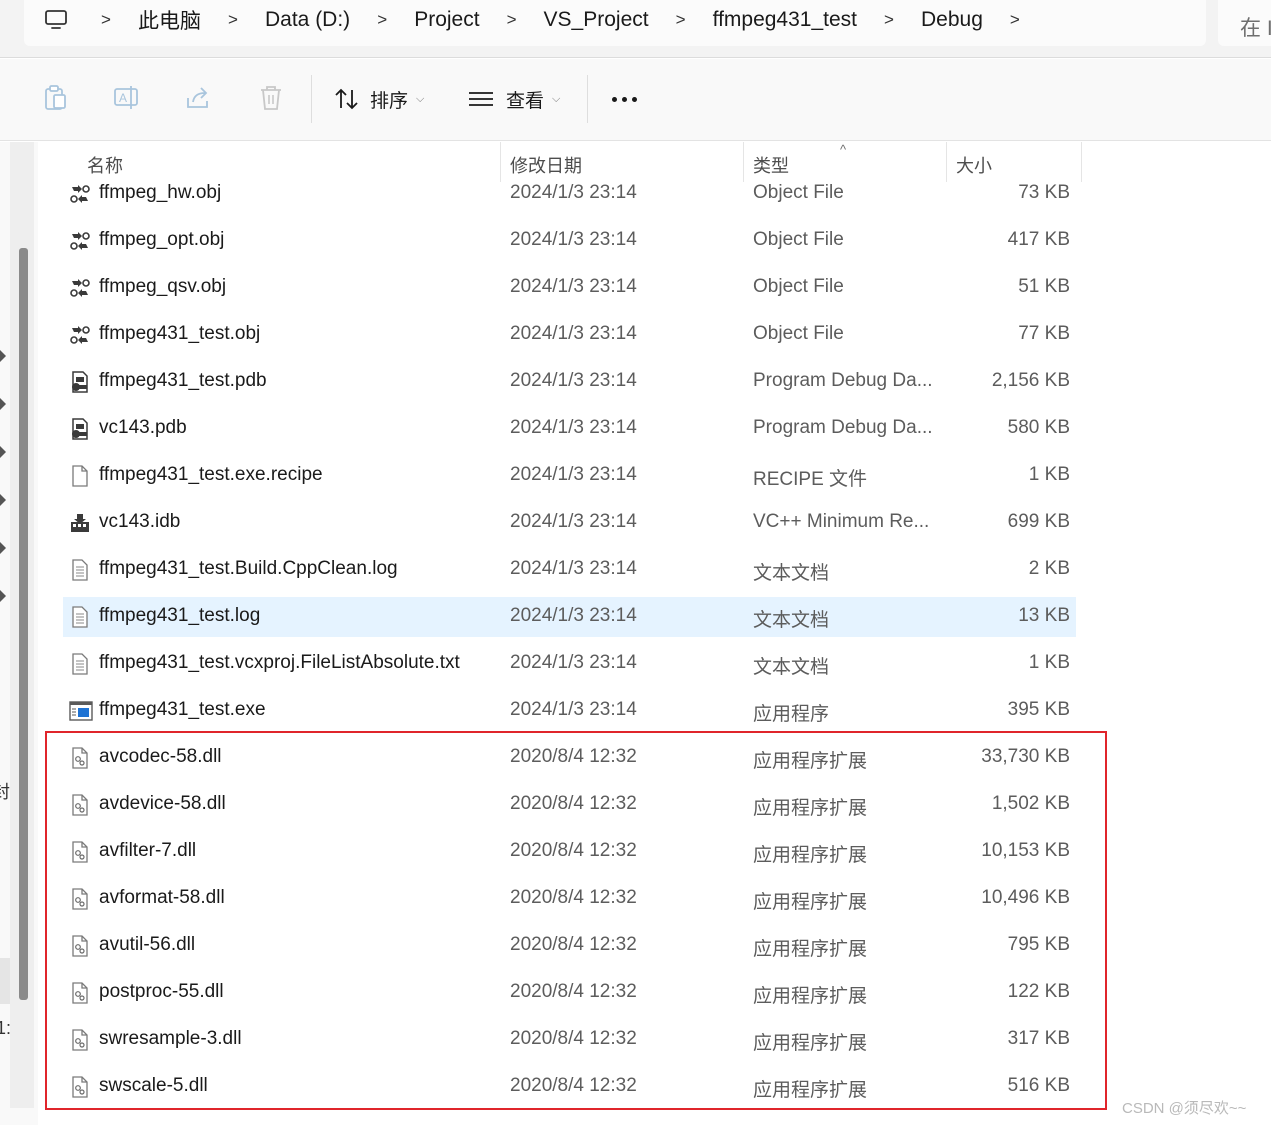 This screenshot has width=1271, height=1125. I want to click on file-size: 122 KB, so click(1038, 991).